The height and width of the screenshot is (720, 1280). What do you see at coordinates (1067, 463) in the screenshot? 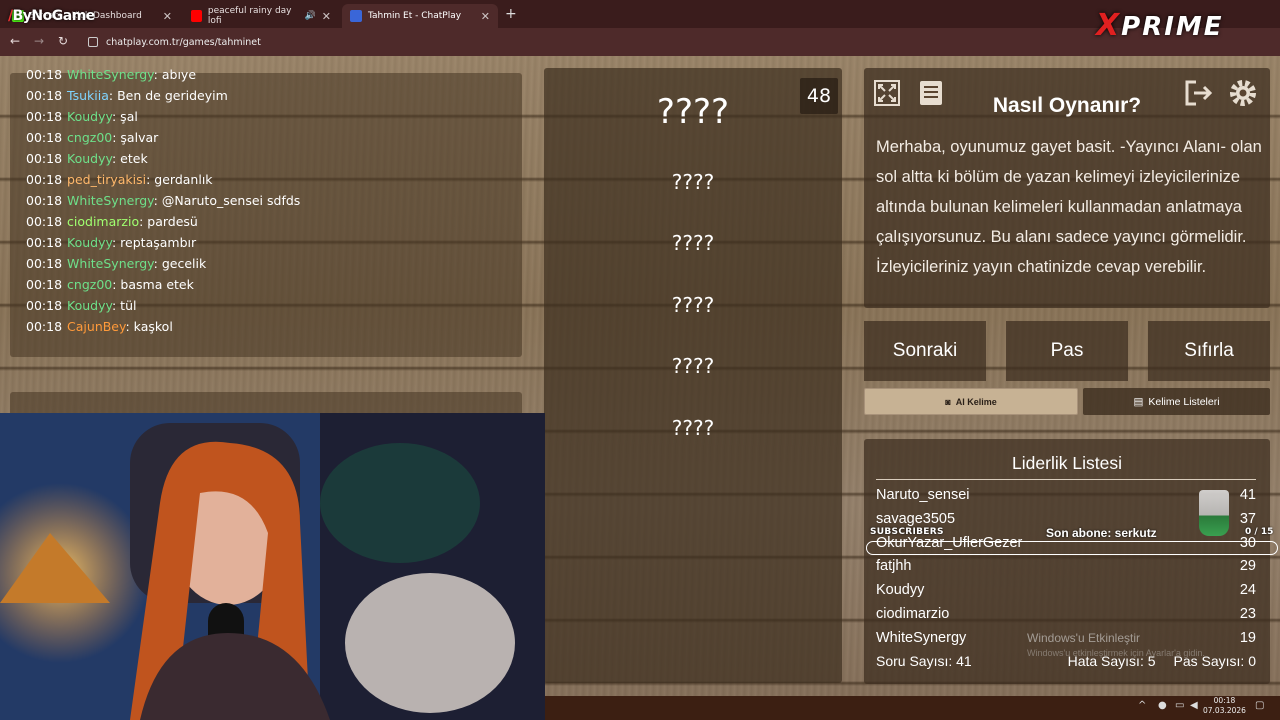
I see `leaderboard-title: Liderlik Listesi` at bounding box center [1067, 463].